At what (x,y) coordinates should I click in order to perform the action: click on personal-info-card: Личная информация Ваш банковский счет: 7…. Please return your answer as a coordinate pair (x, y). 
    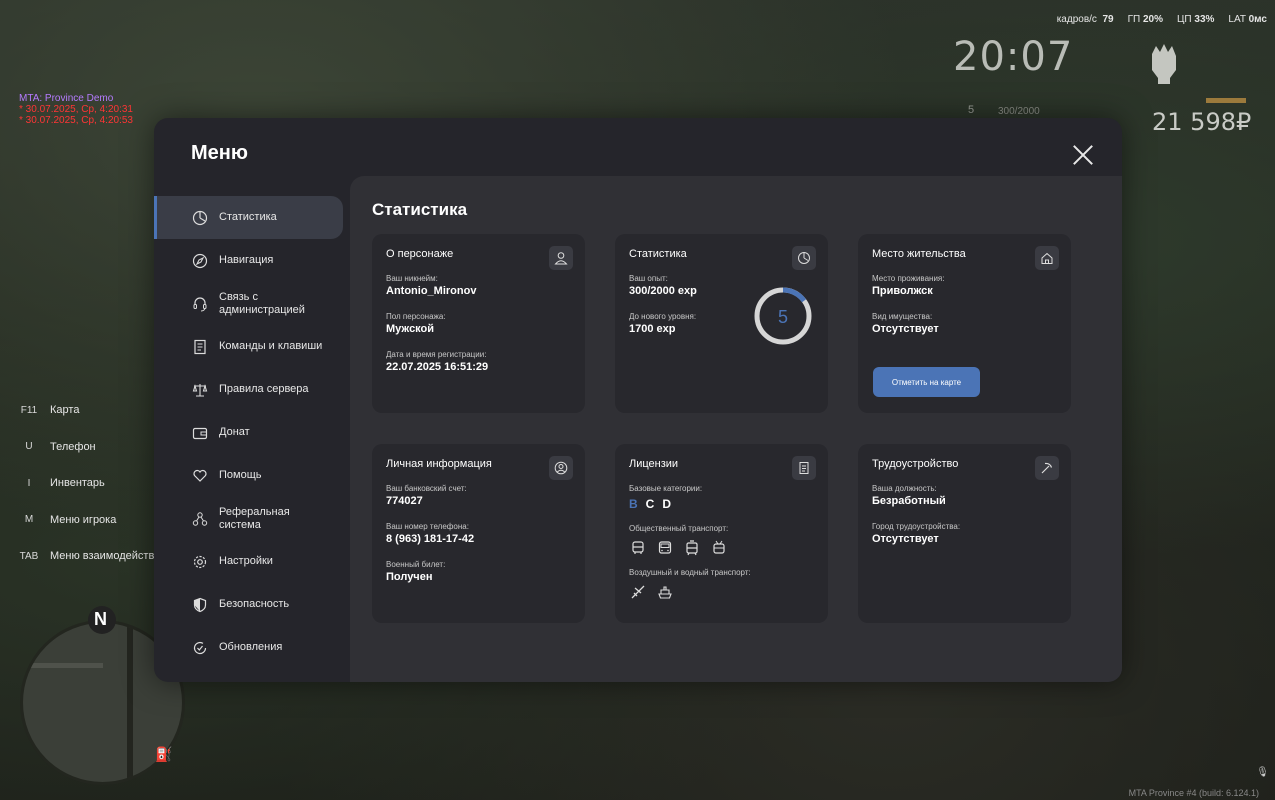
    Looking at the image, I should click on (478, 533).